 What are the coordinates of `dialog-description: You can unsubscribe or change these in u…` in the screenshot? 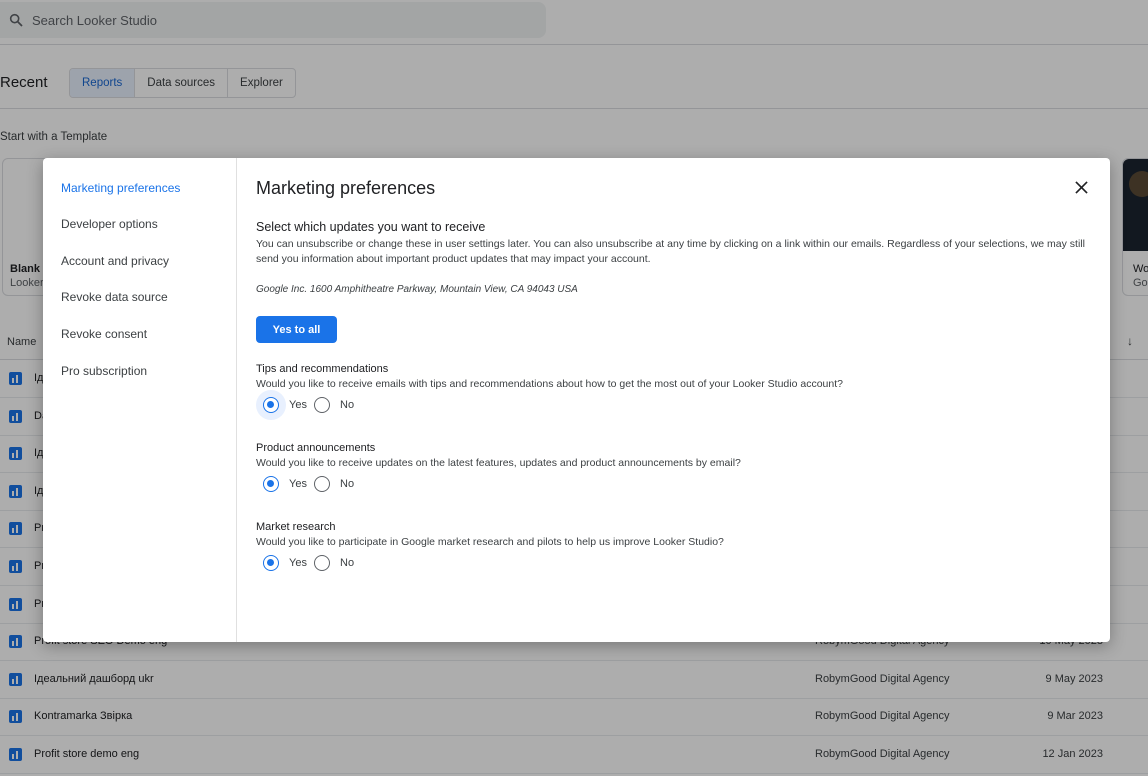 It's located at (670, 251).